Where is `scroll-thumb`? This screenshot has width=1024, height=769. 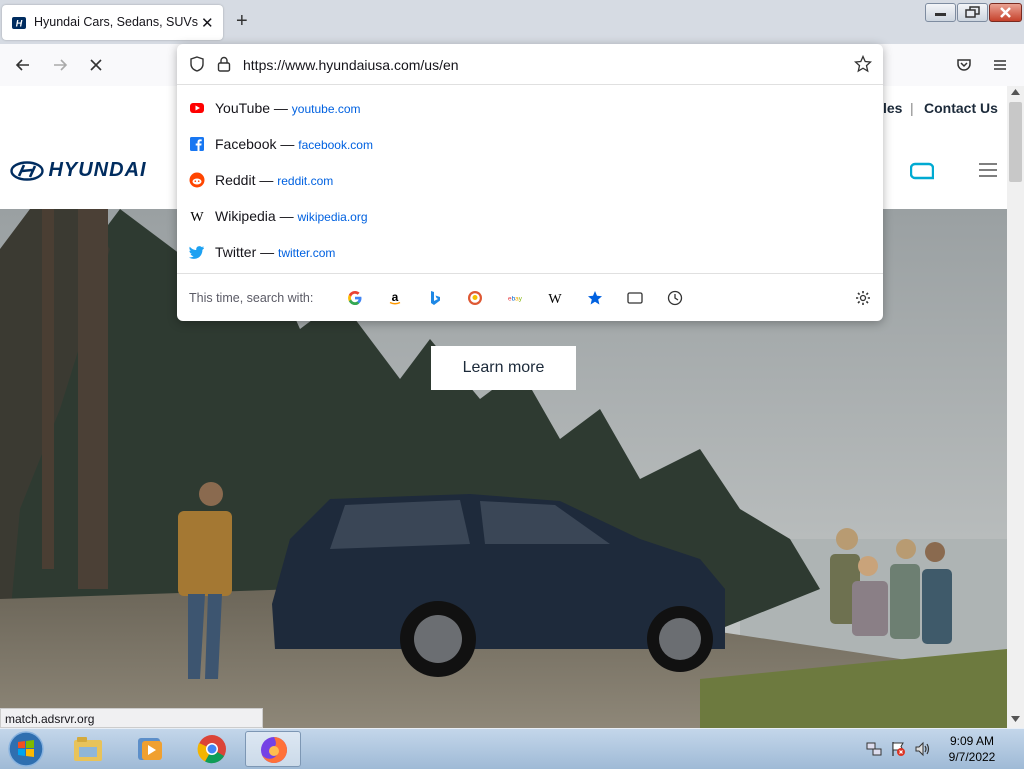 scroll-thumb is located at coordinates (1015, 142).